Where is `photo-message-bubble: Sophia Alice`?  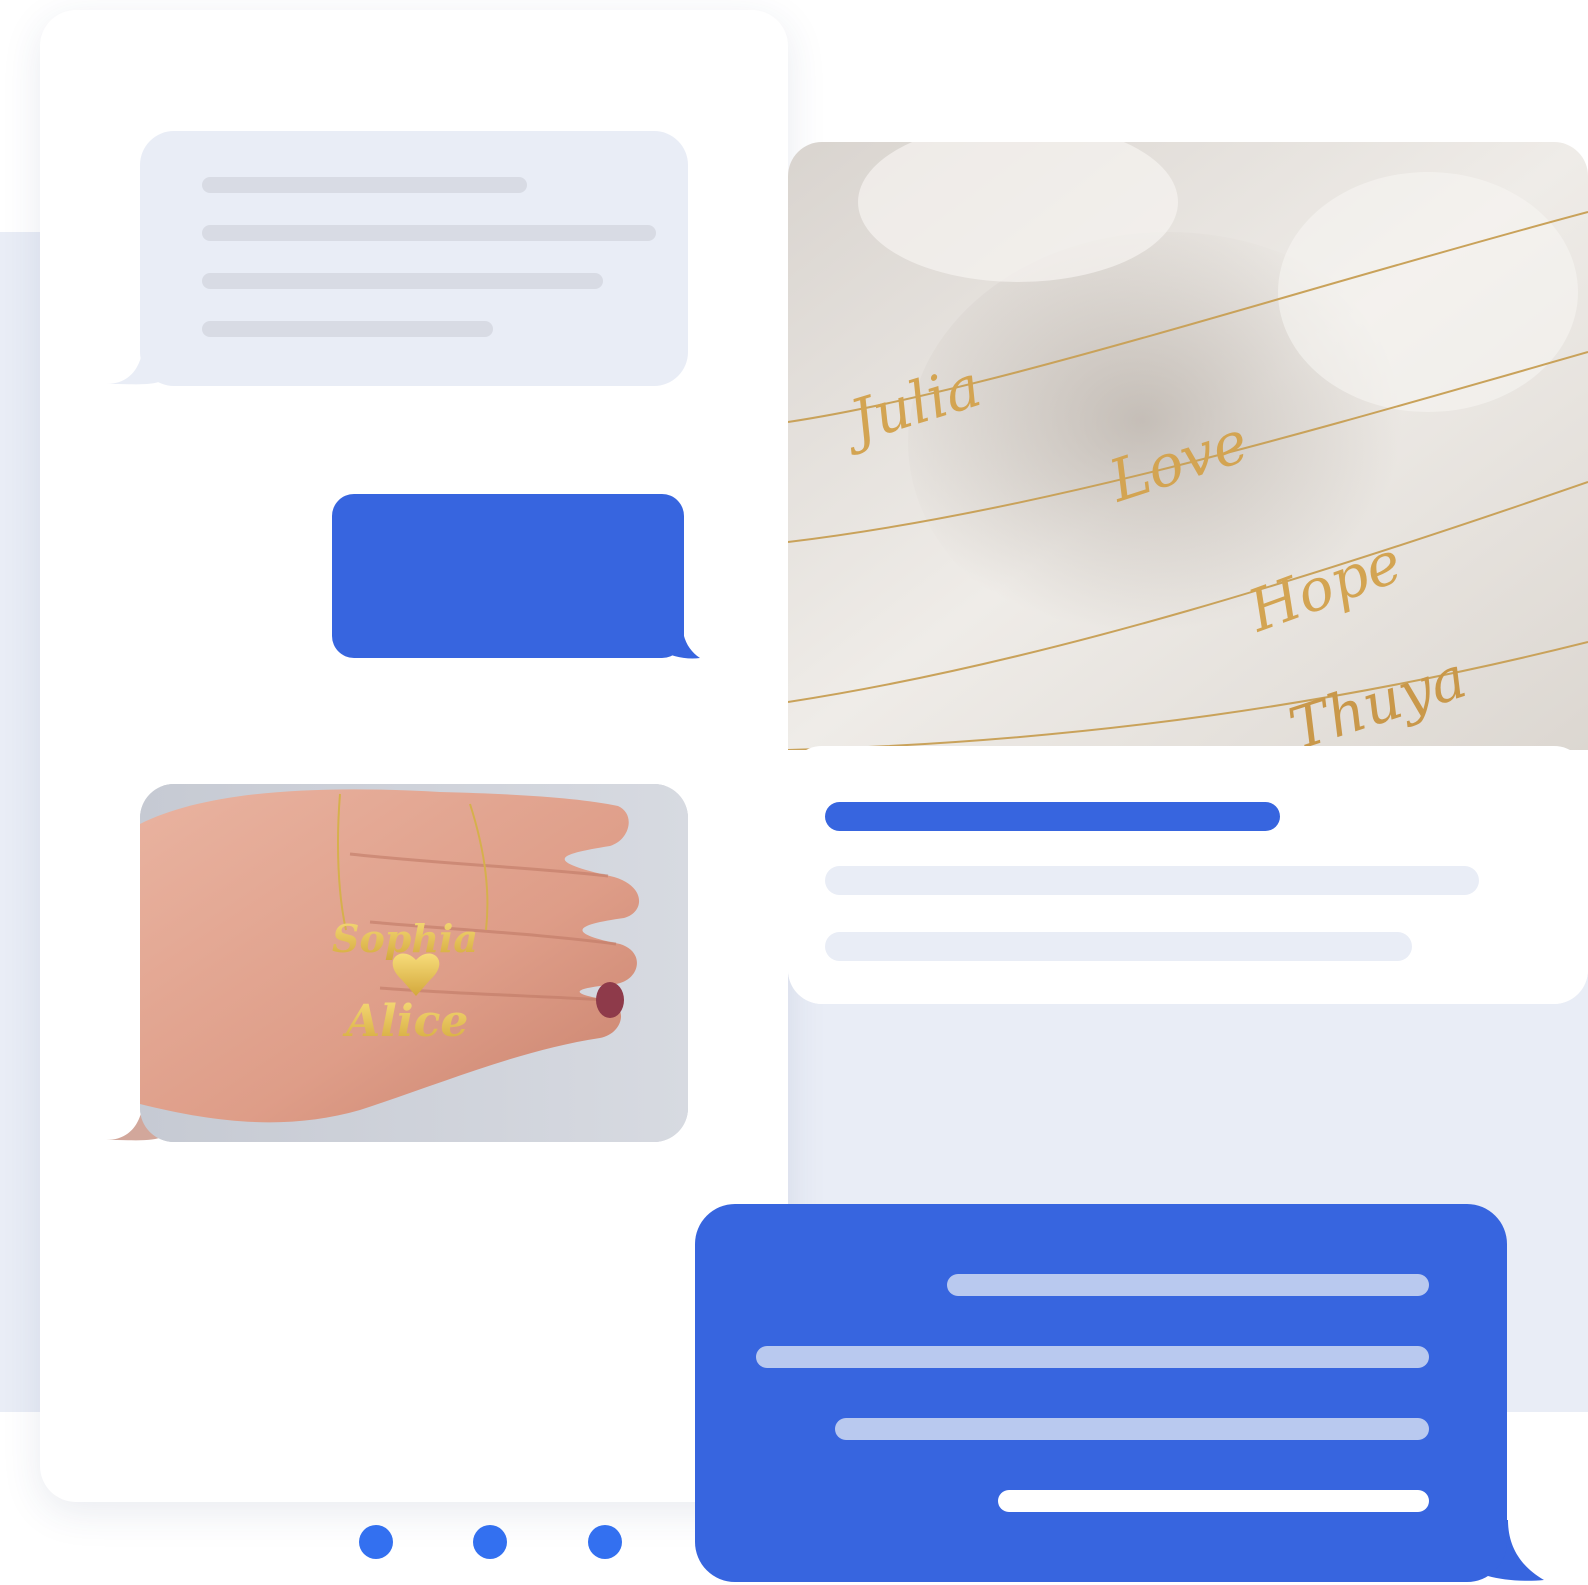 photo-message-bubble: Sophia Alice is located at coordinates (414, 963).